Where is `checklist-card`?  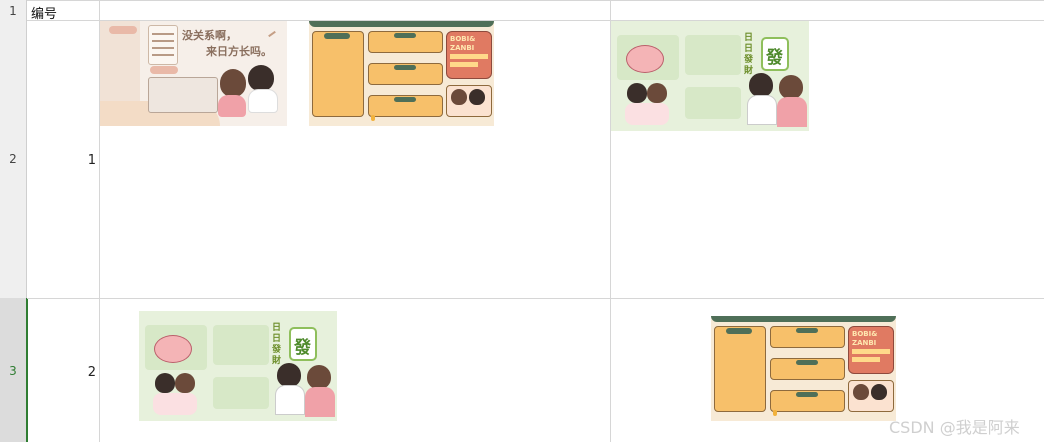 checklist-card is located at coordinates (163, 45).